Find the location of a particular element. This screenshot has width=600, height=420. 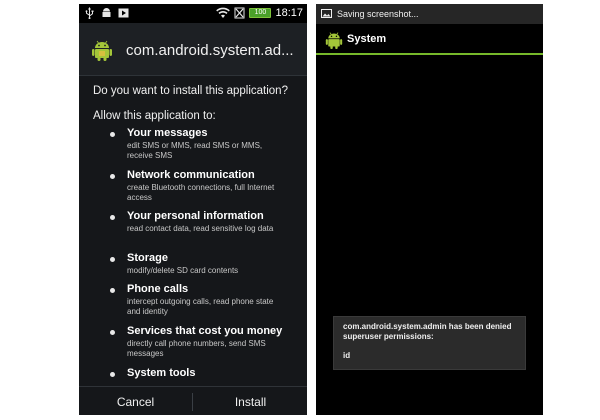

permission-title: System tools is located at coordinates (161, 373).